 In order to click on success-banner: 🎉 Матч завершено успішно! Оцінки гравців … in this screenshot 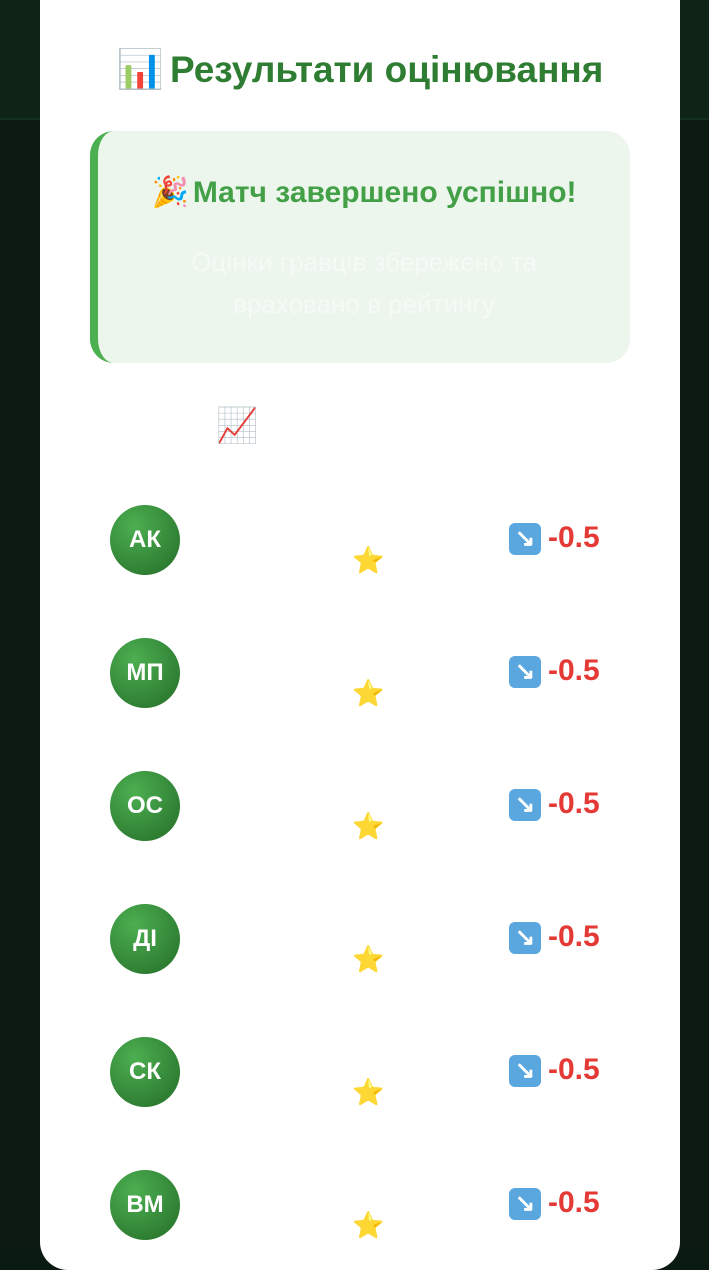, I will do `click(360, 247)`.